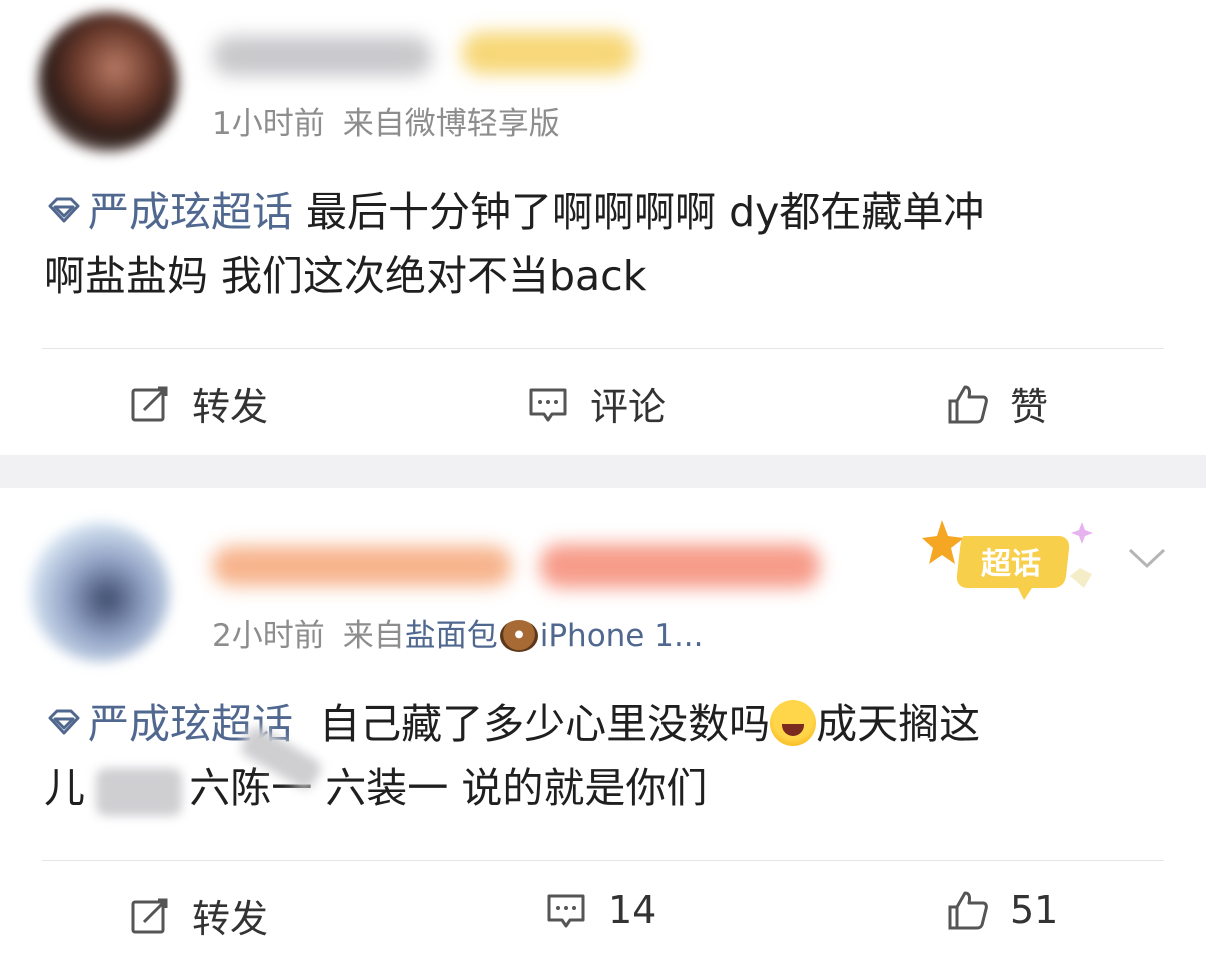 The height and width of the screenshot is (970, 1206). What do you see at coordinates (1147, 558) in the screenshot?
I see `chevron-down-icon` at bounding box center [1147, 558].